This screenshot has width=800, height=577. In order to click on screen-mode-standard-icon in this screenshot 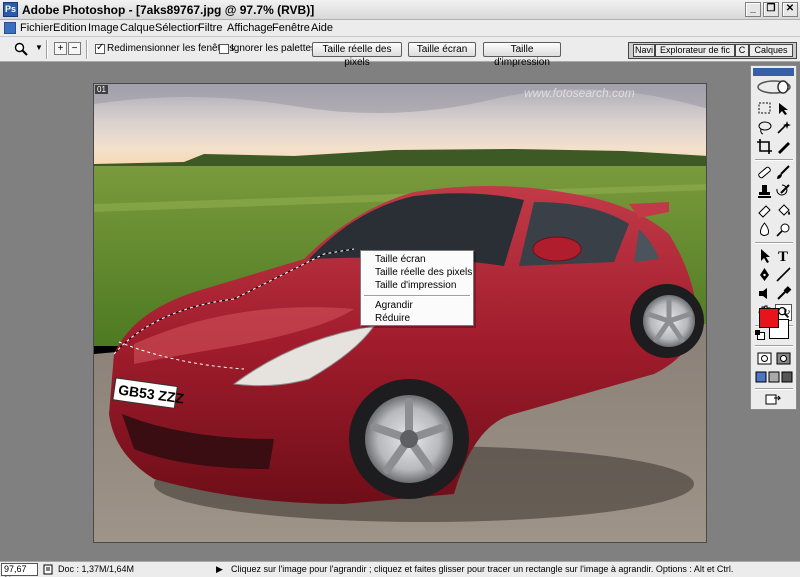, I will do `click(761, 377)`.